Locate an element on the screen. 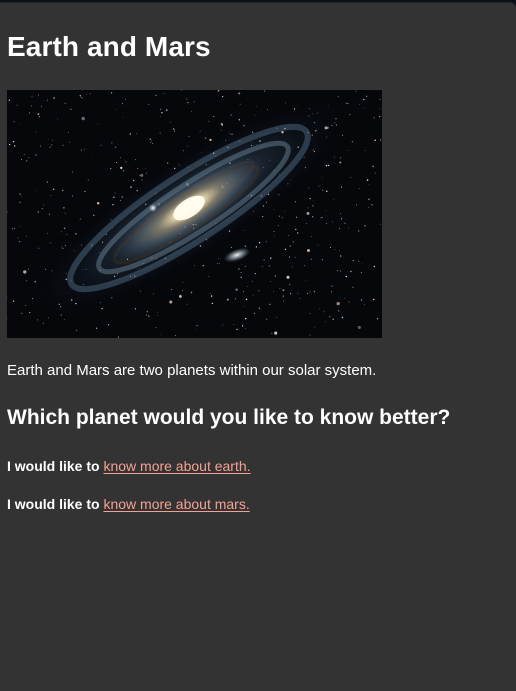 The image size is (516, 691). mars-choice-lead: I would like to is located at coordinates (53, 504).